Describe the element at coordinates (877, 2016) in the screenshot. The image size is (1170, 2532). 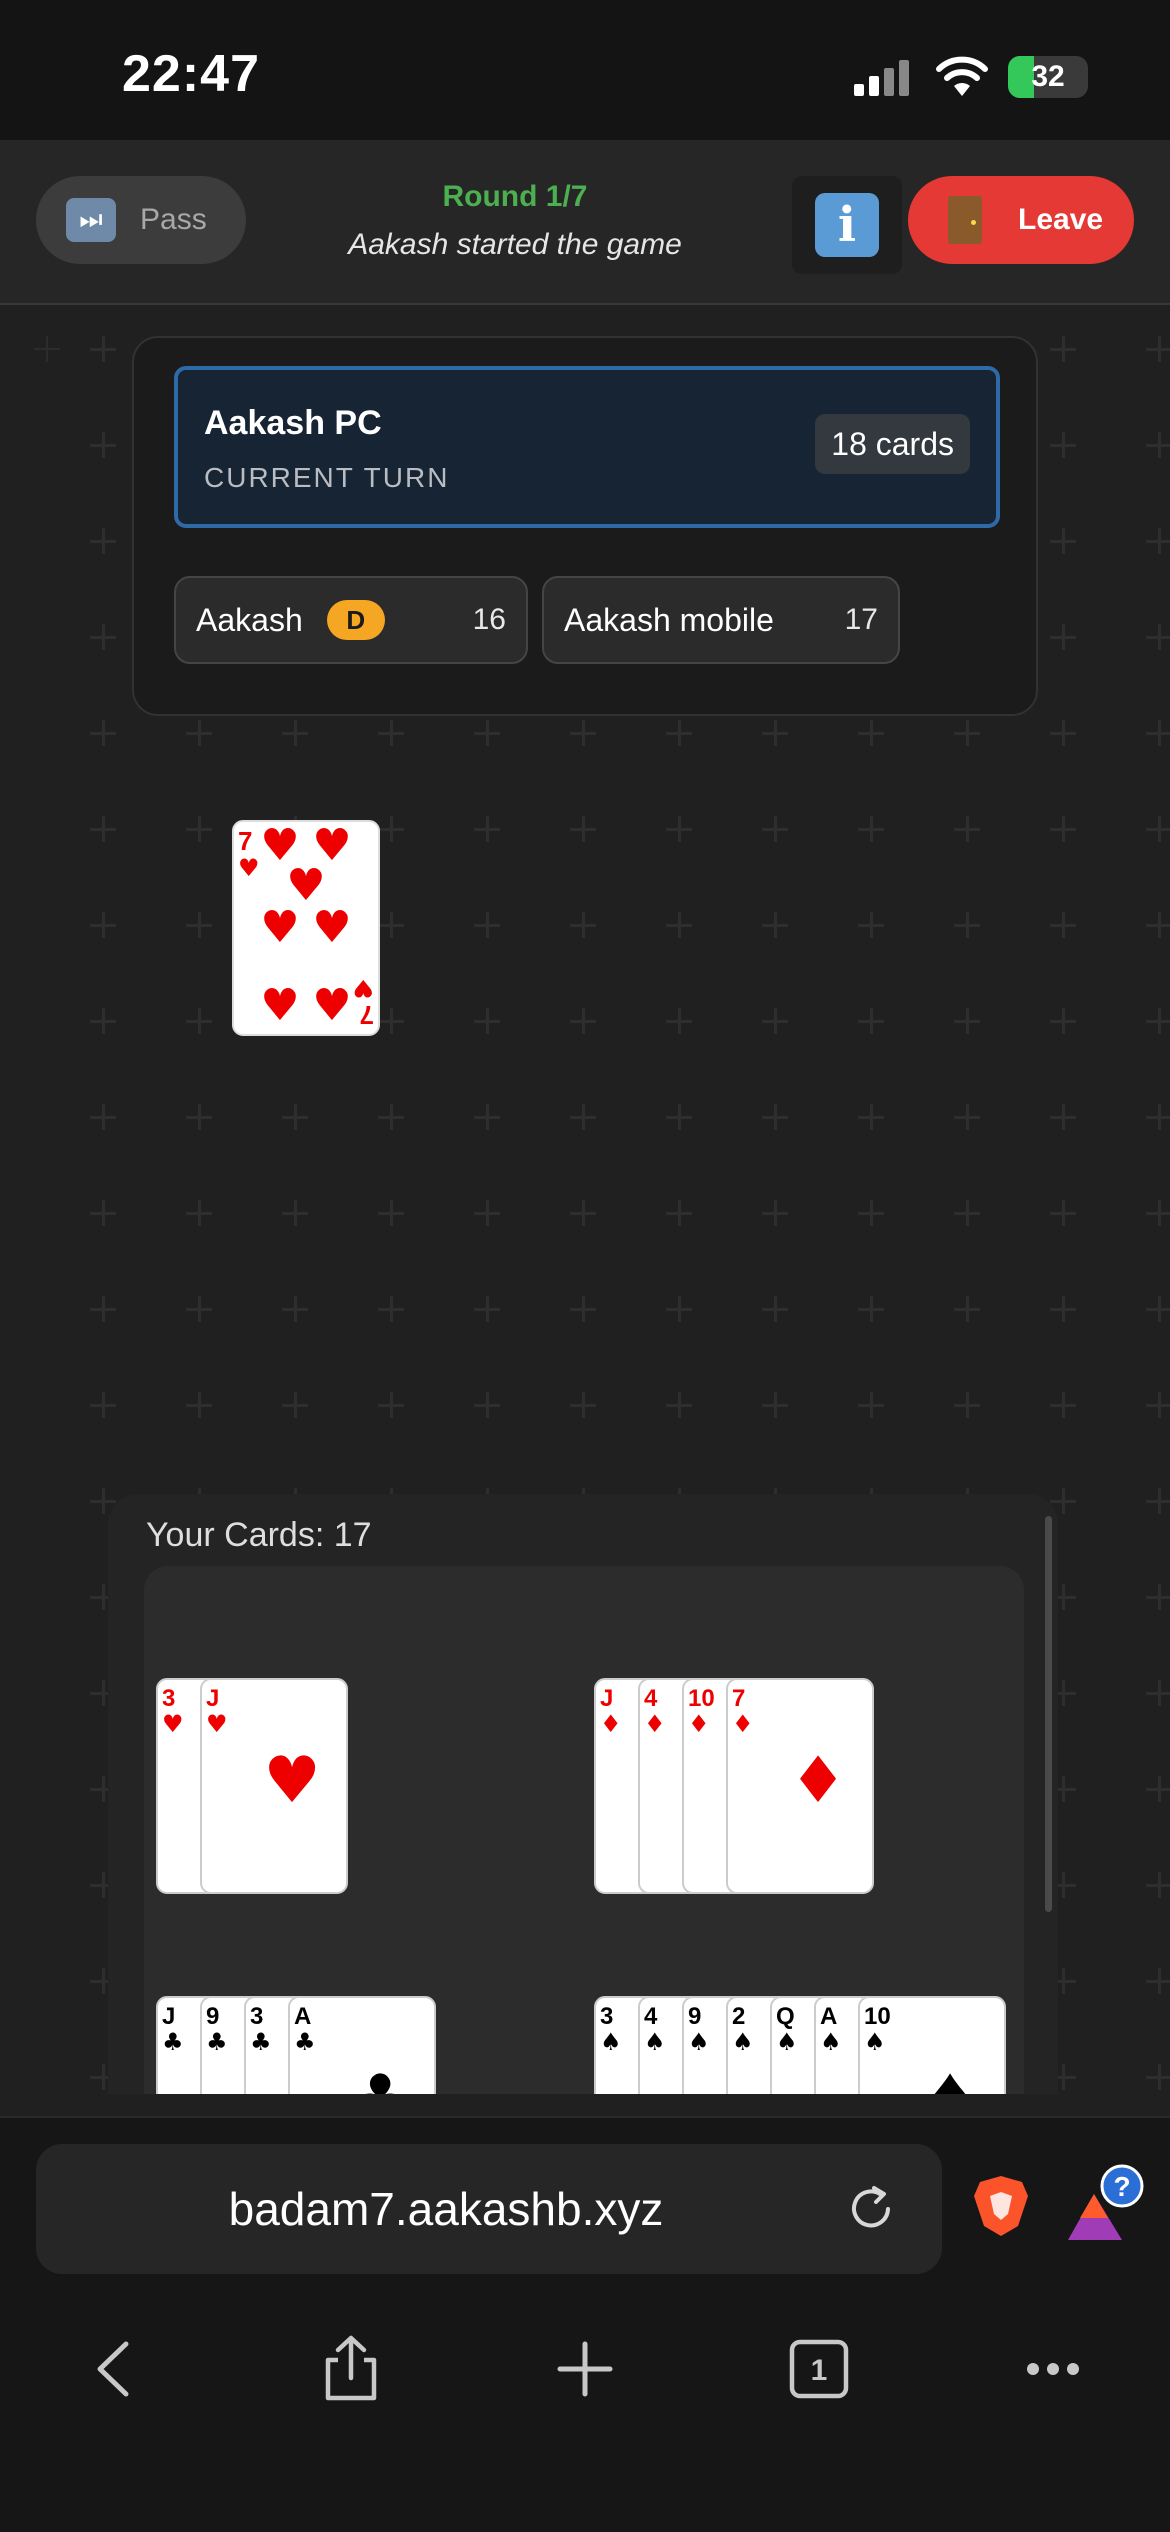
I see `svg-text: 10` at that location.